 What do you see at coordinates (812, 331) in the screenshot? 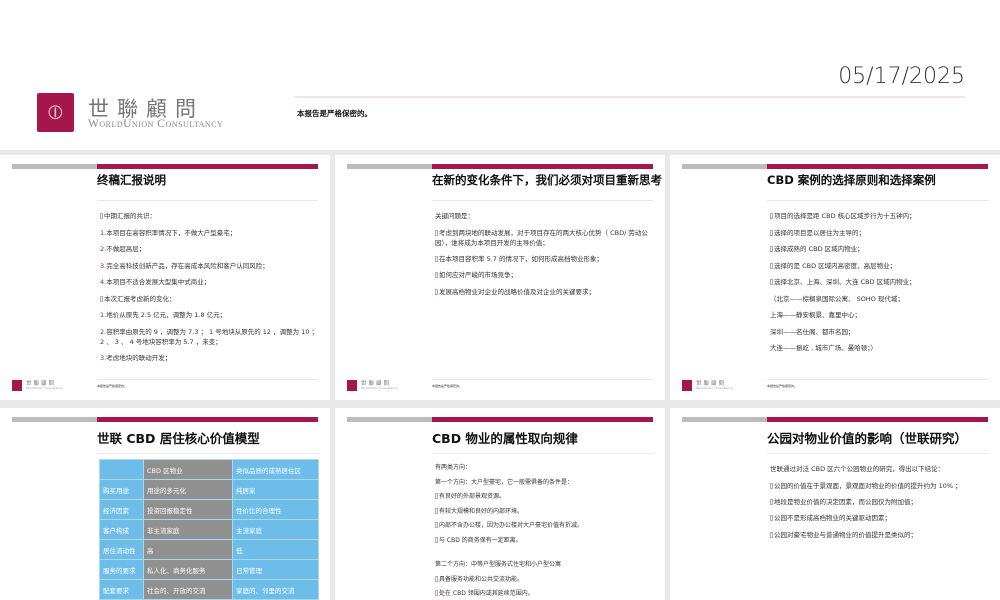
I see `item-text: 深圳——名仕阁、都市名园；` at bounding box center [812, 331].